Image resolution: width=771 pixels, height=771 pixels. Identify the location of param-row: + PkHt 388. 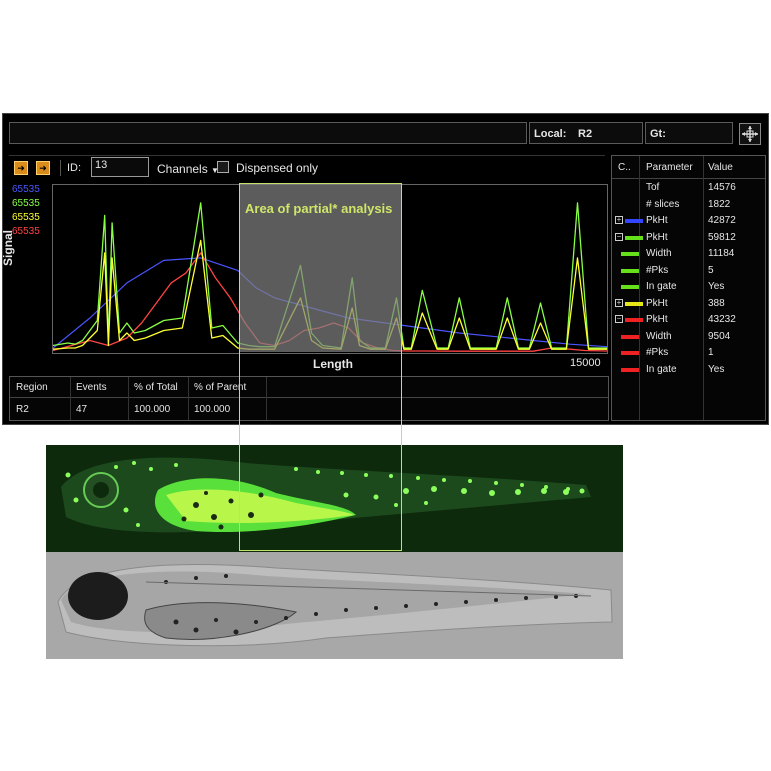
(688, 304).